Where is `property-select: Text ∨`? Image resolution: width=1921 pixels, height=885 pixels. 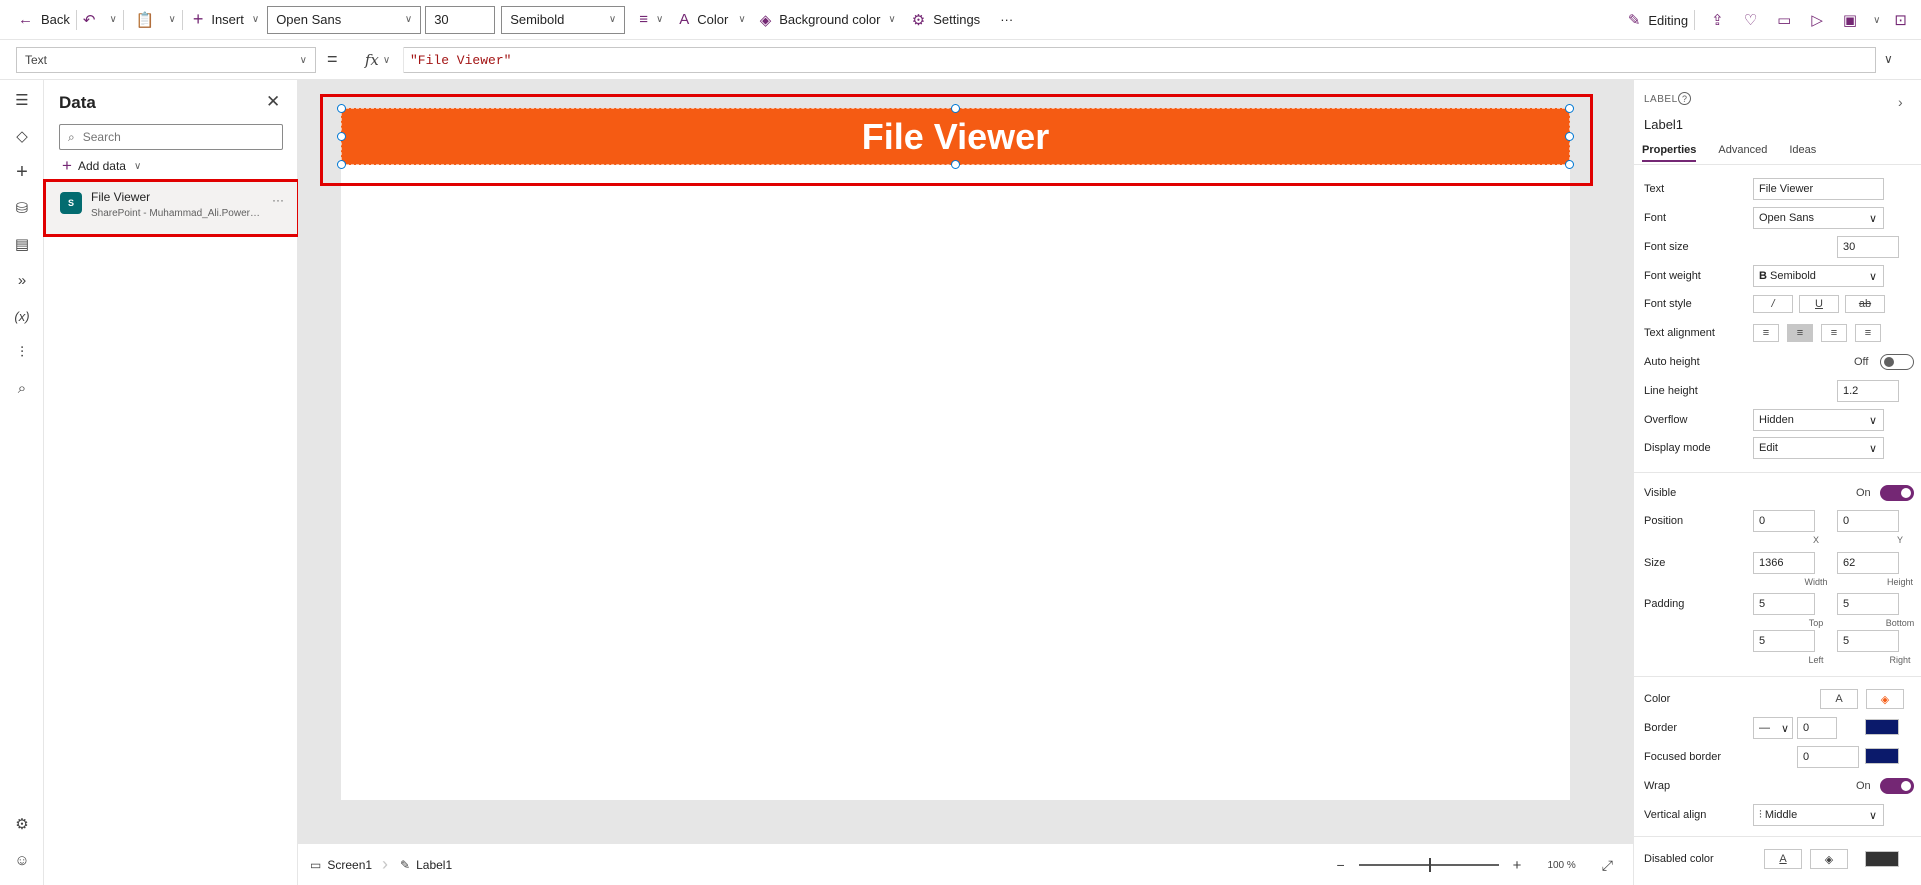 property-select: Text ∨ is located at coordinates (166, 60).